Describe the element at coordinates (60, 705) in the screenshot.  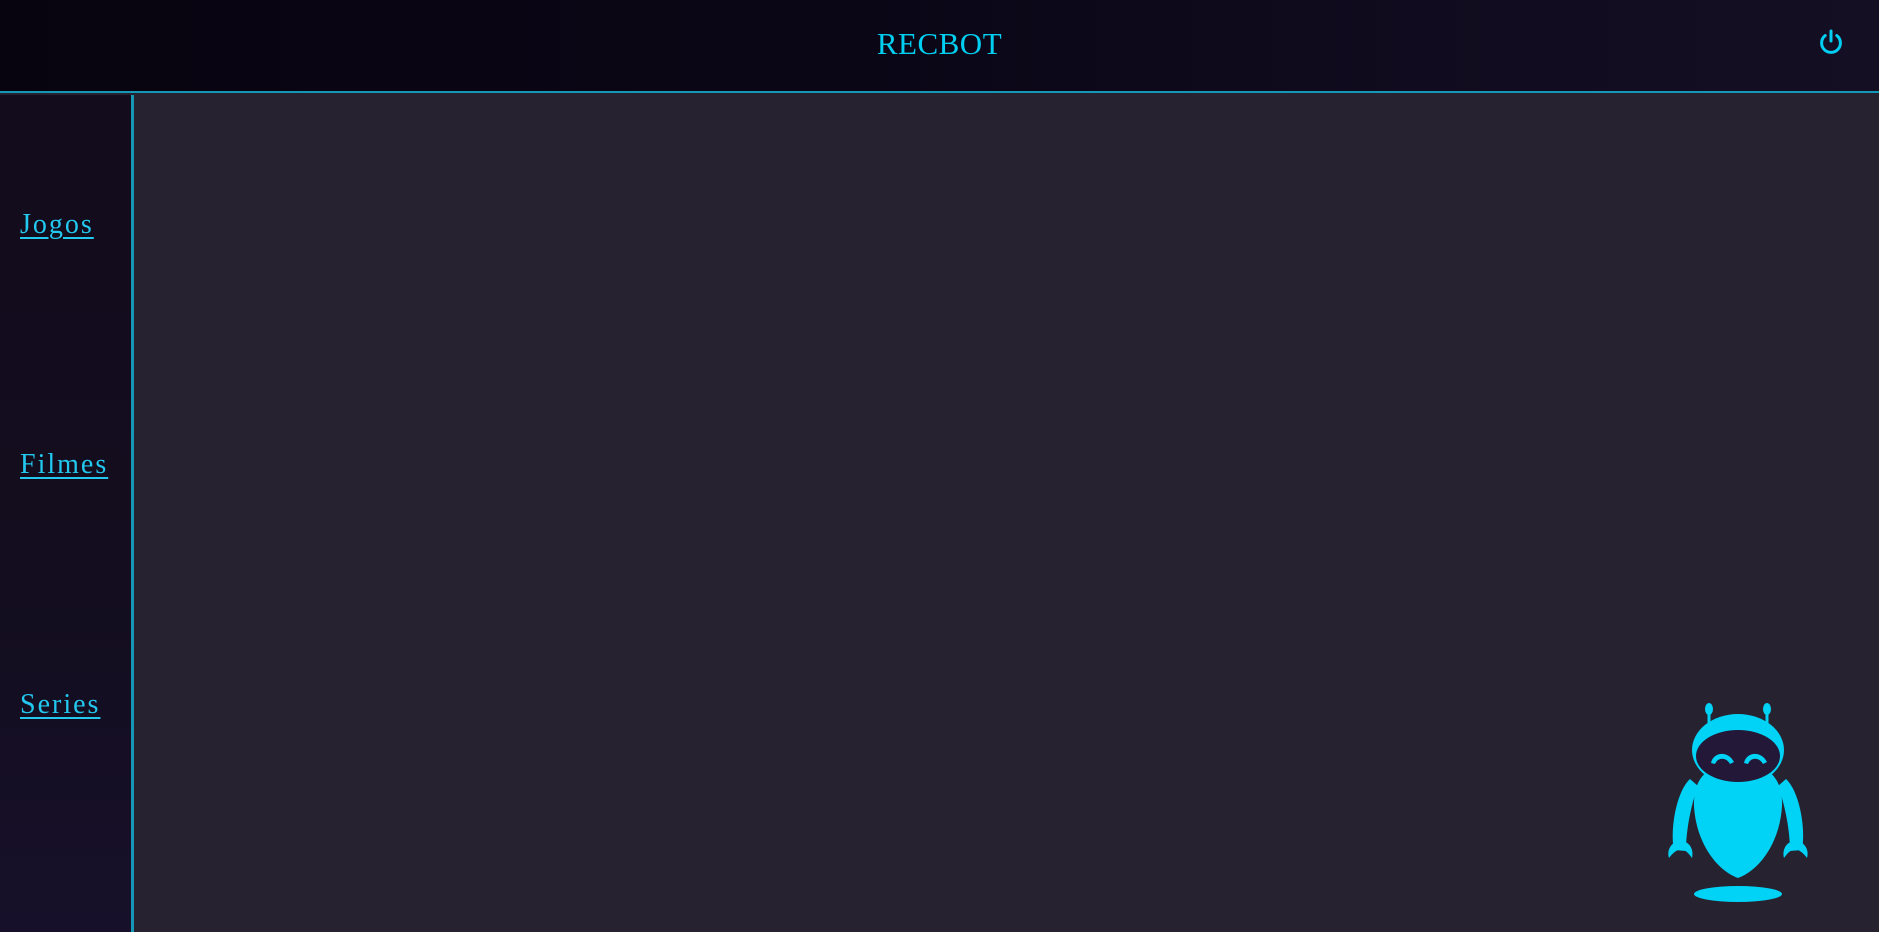
I see `sidebar-item-series: Series` at that location.